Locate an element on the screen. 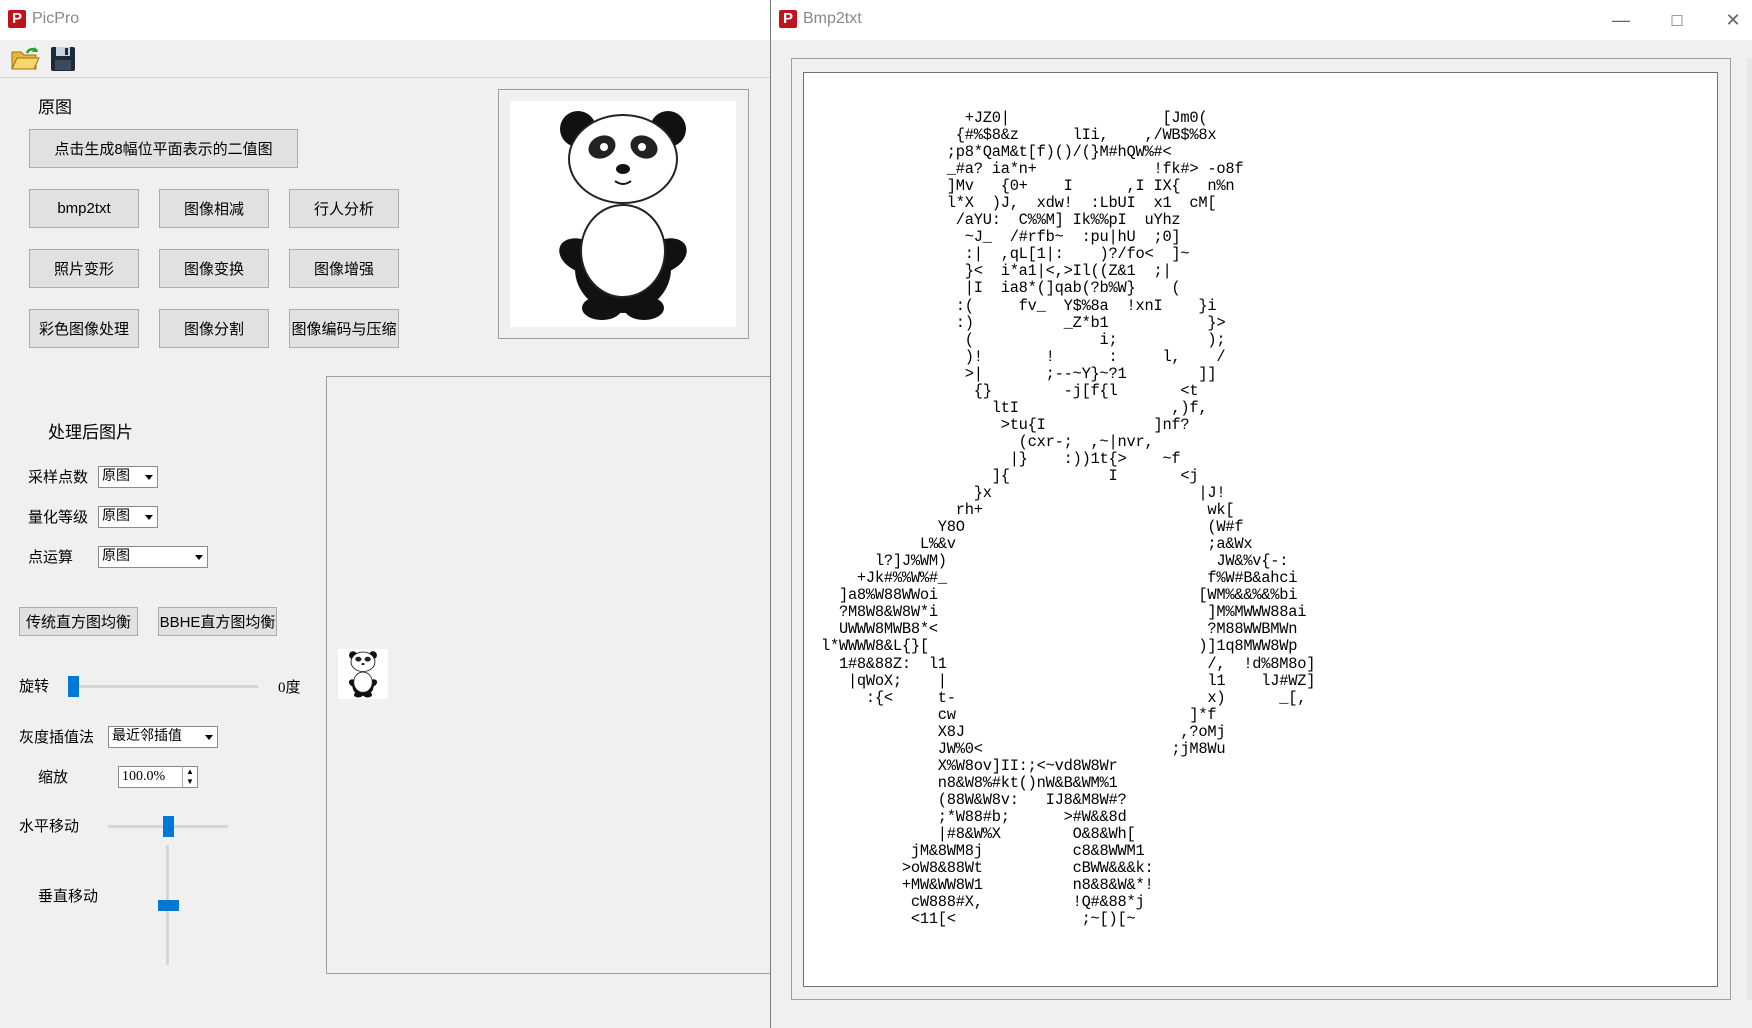 The height and width of the screenshot is (1028, 1752). image-transform-button: 图像变换 is located at coordinates (214, 268).